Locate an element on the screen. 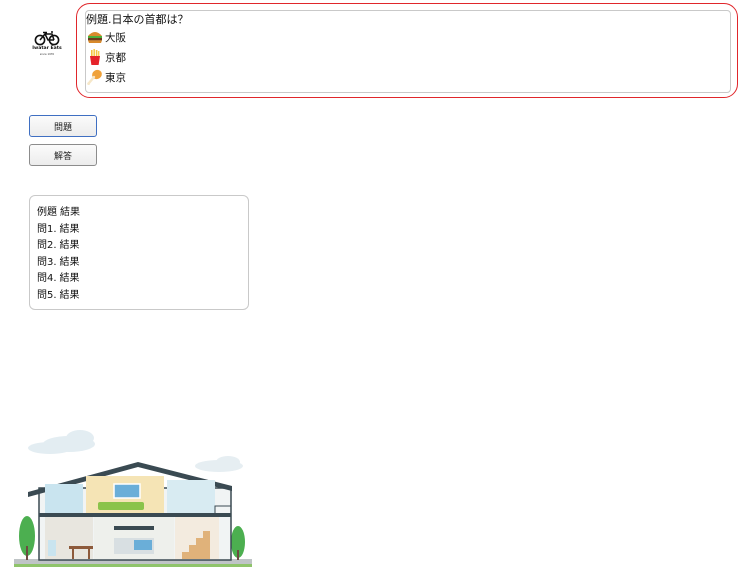  house-illustration is located at coordinates (133, 499).